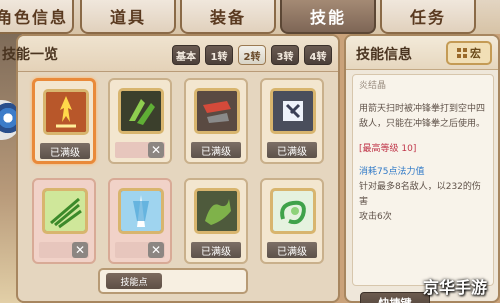  I want to click on skill-points-label: 技能点, so click(134, 281).